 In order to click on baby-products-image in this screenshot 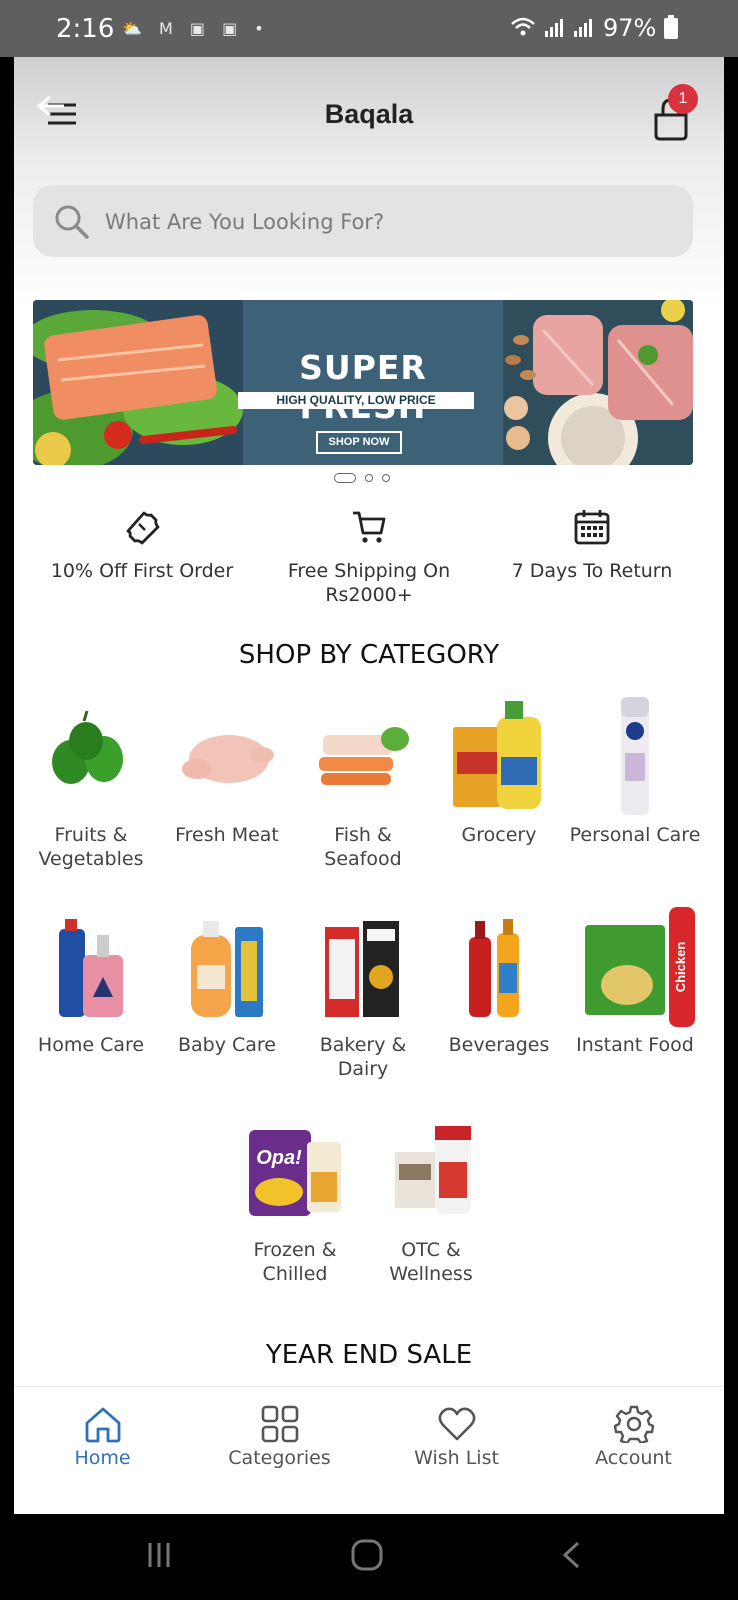, I will do `click(227, 969)`.